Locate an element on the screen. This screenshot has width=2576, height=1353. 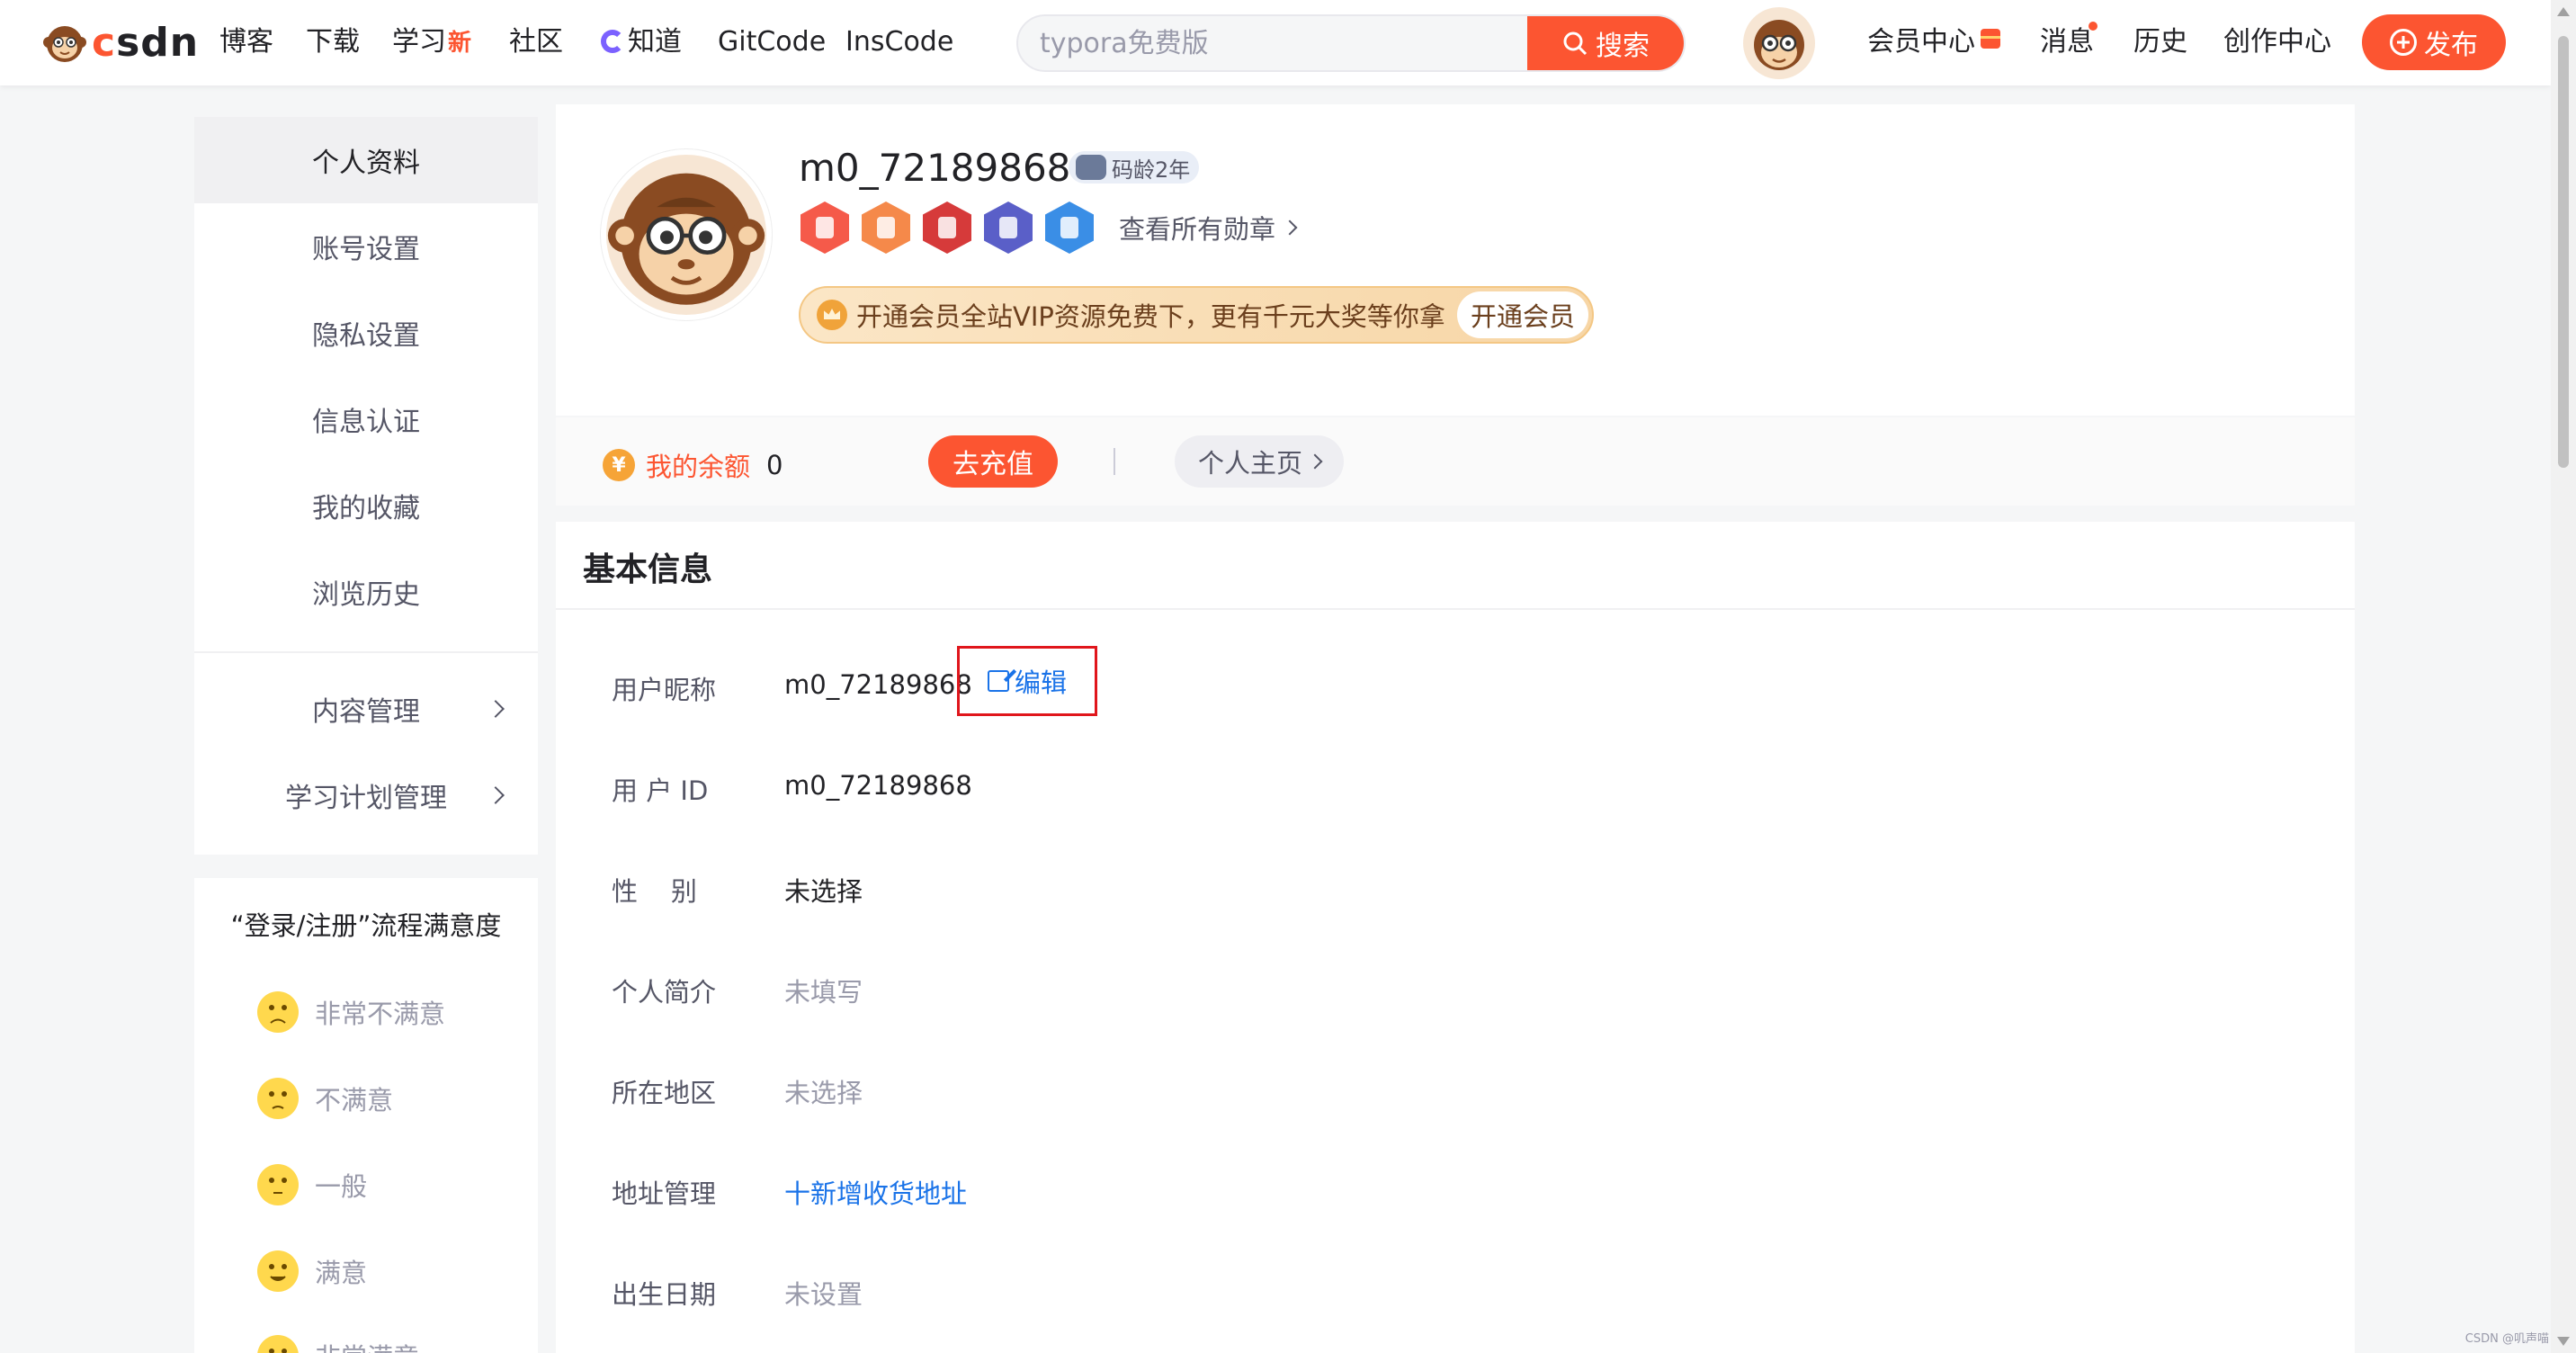
medal-5-icon is located at coordinates (1069, 228).